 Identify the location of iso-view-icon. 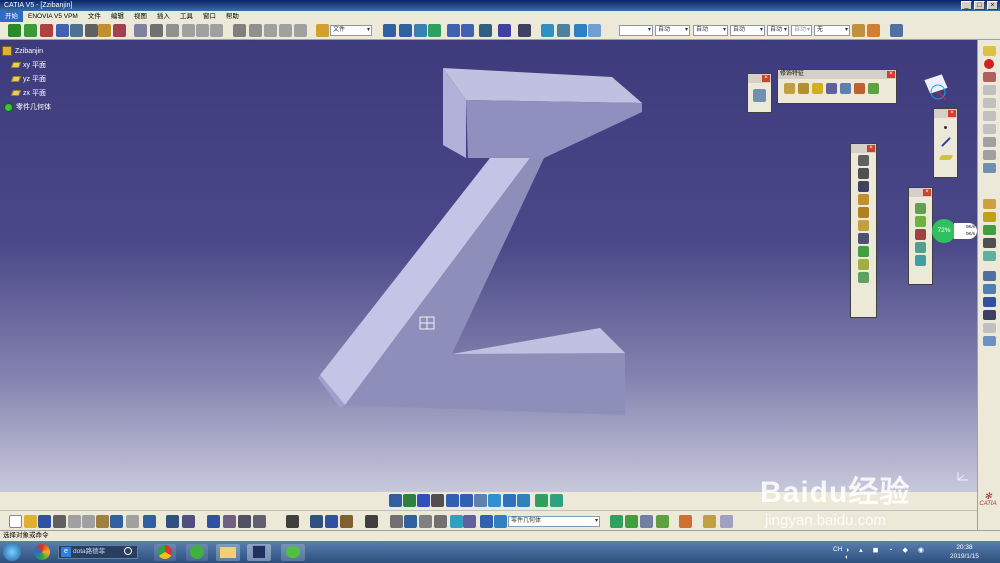
(494, 500).